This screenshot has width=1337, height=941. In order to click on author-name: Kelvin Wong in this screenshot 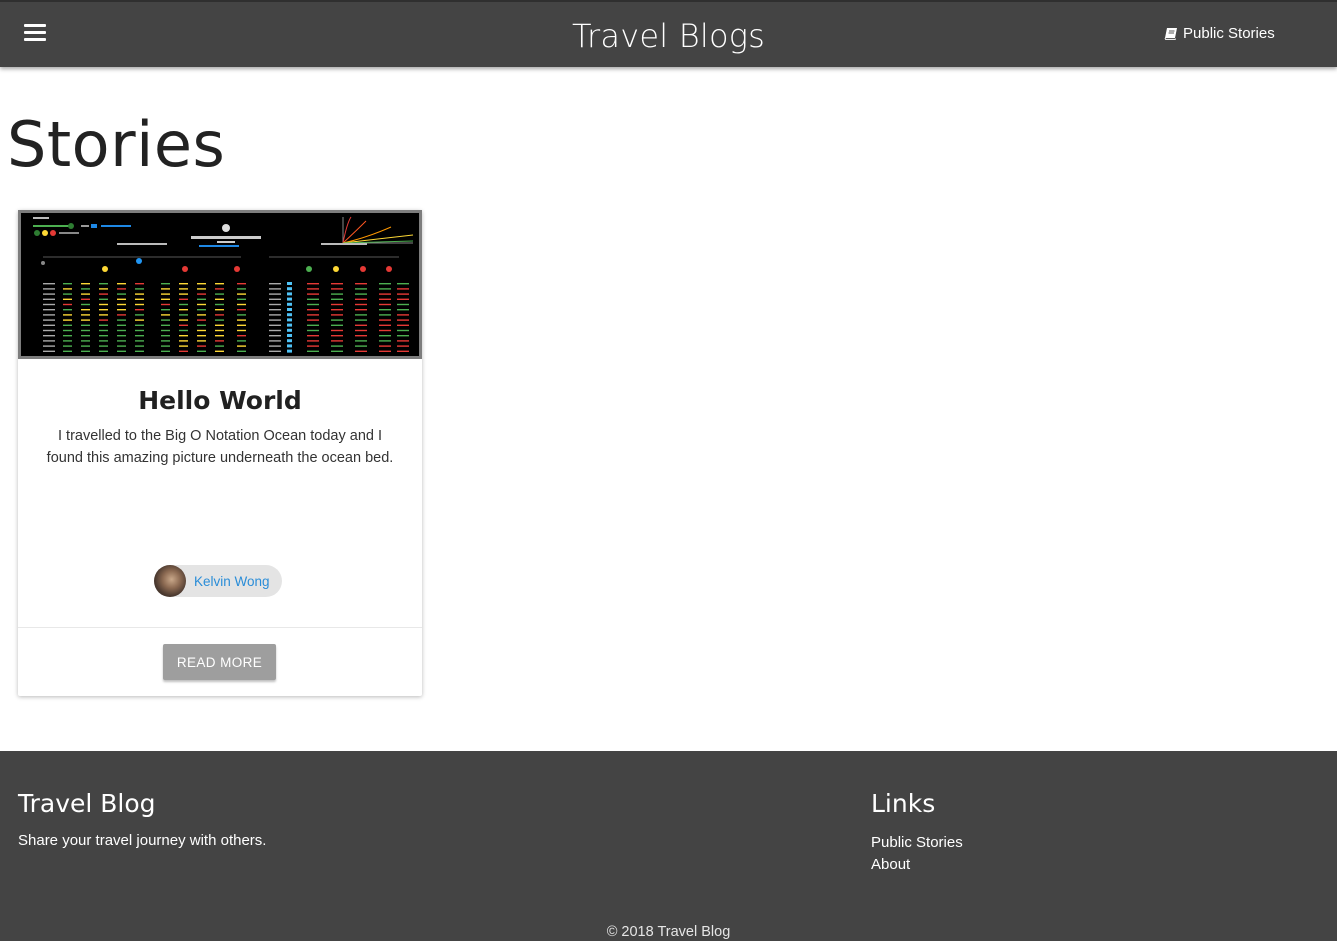, I will do `click(232, 581)`.